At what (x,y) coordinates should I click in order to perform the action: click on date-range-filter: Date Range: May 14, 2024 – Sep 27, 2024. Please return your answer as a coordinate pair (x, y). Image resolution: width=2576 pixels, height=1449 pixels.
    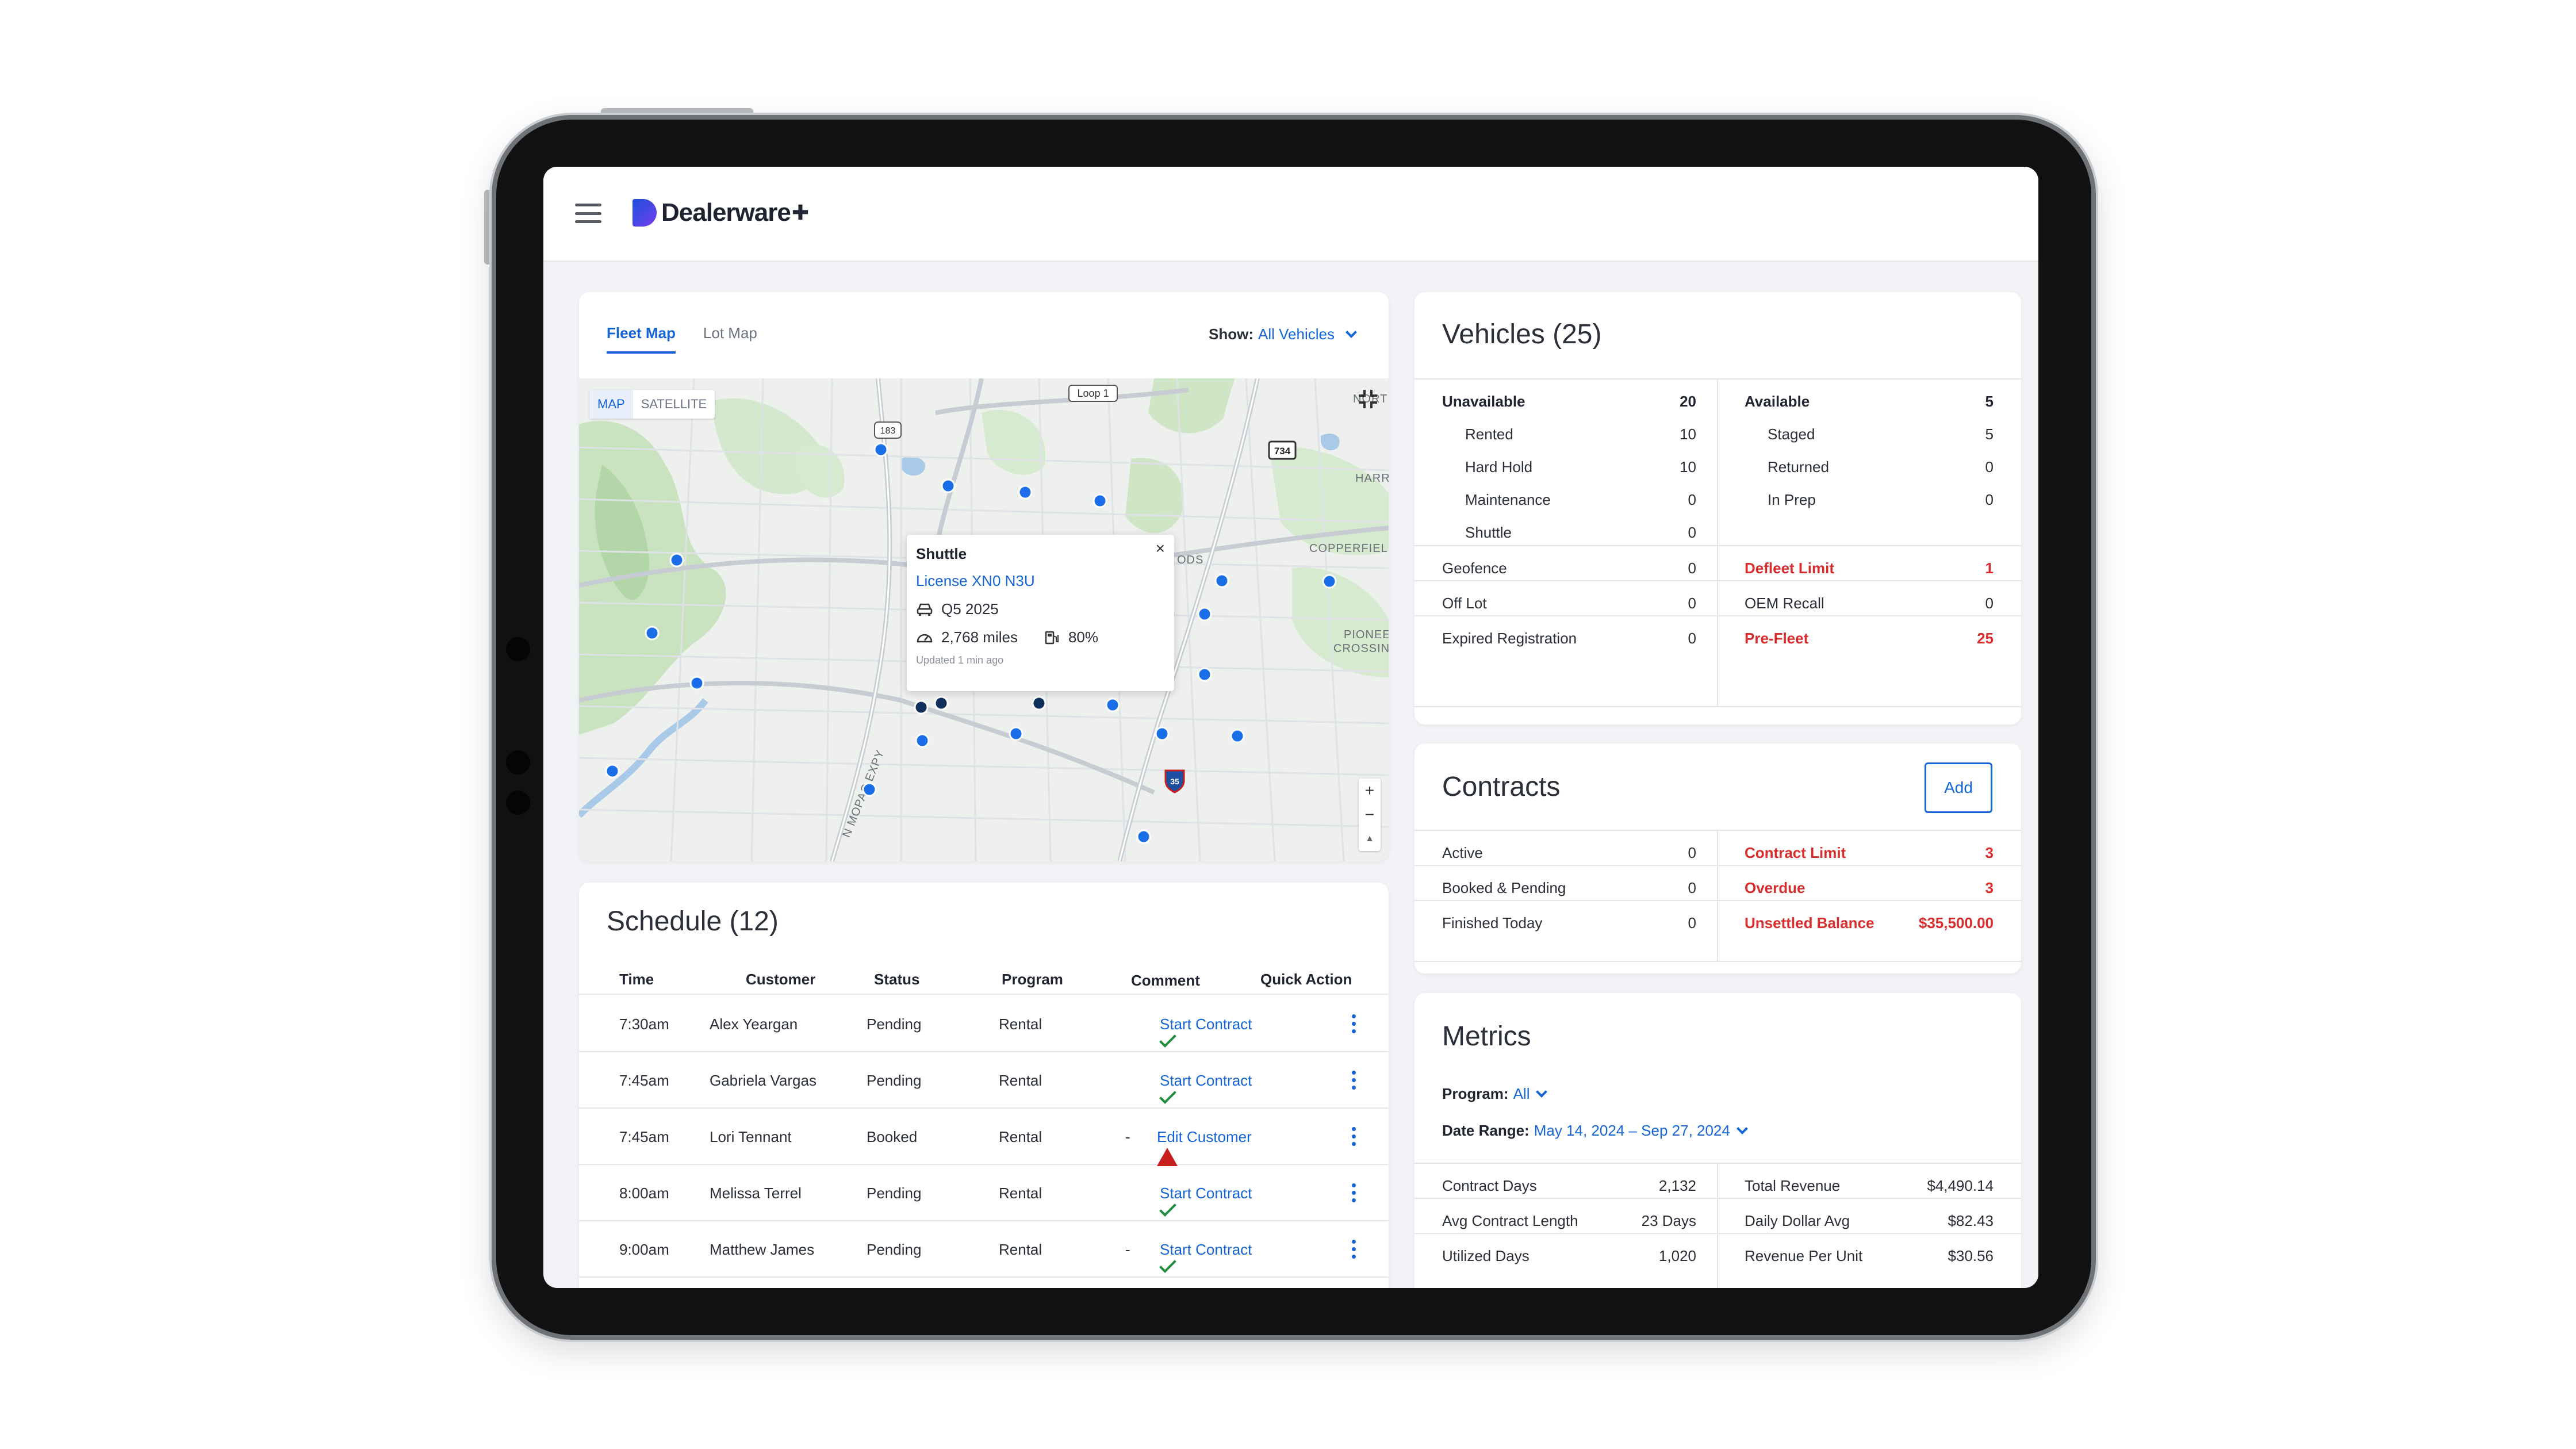
    Looking at the image, I should click on (1595, 1131).